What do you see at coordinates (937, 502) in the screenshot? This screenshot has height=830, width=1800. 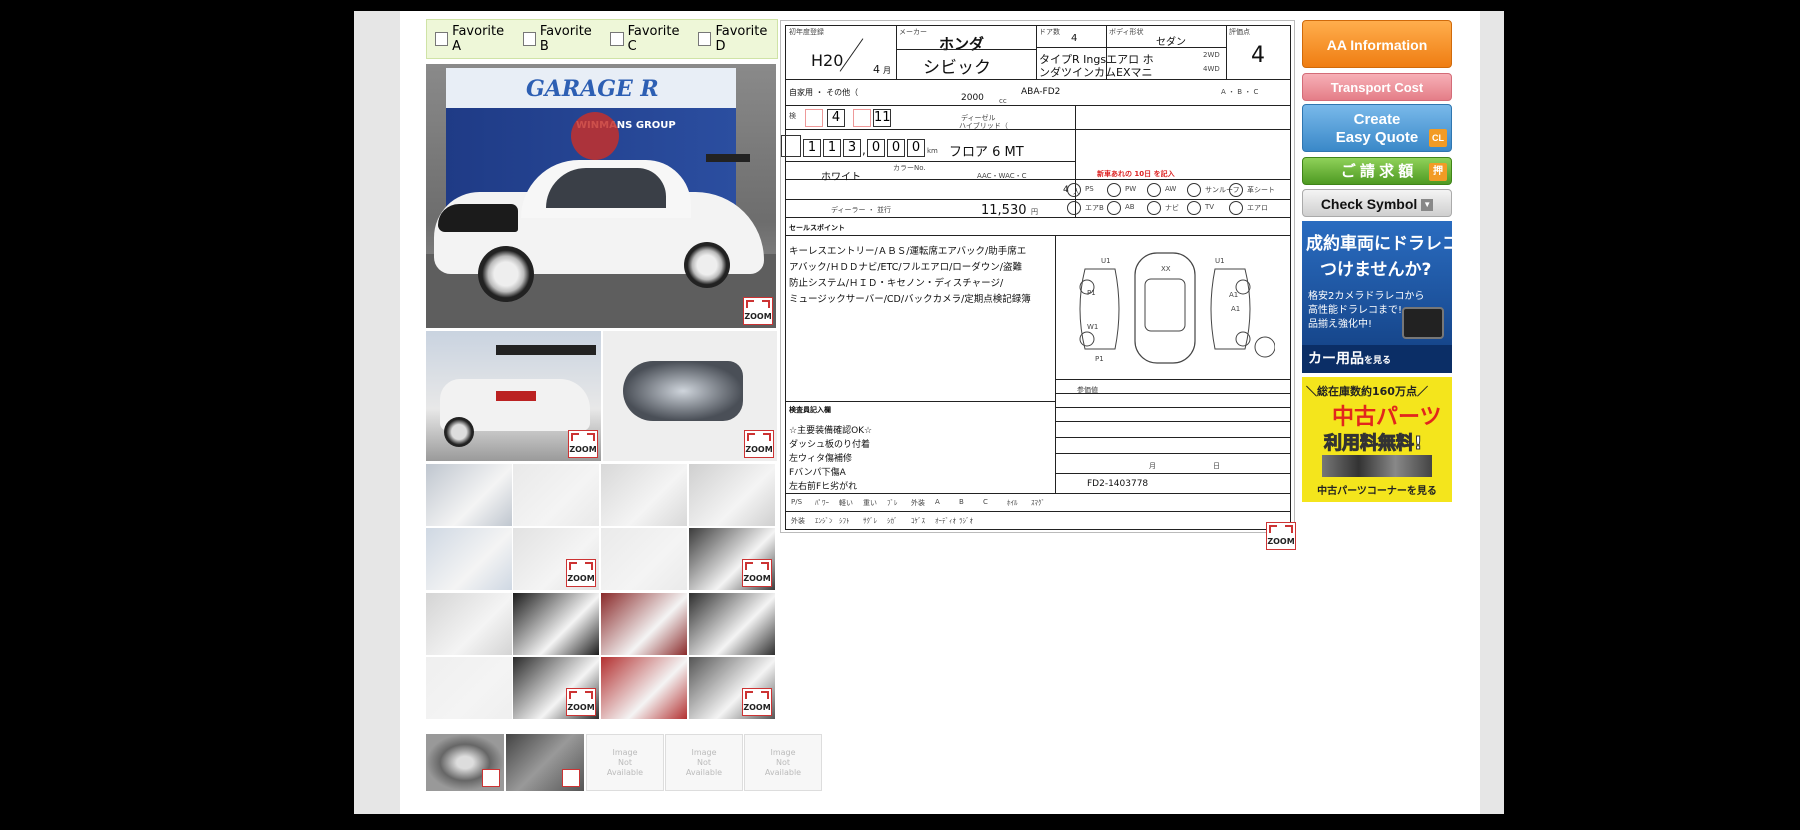 I see `bottom-check-label: A` at bounding box center [937, 502].